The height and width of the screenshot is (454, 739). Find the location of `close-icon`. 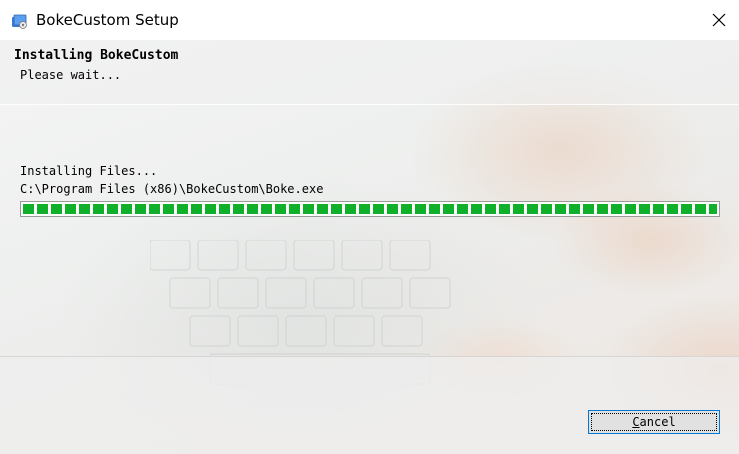

close-icon is located at coordinates (719, 20).